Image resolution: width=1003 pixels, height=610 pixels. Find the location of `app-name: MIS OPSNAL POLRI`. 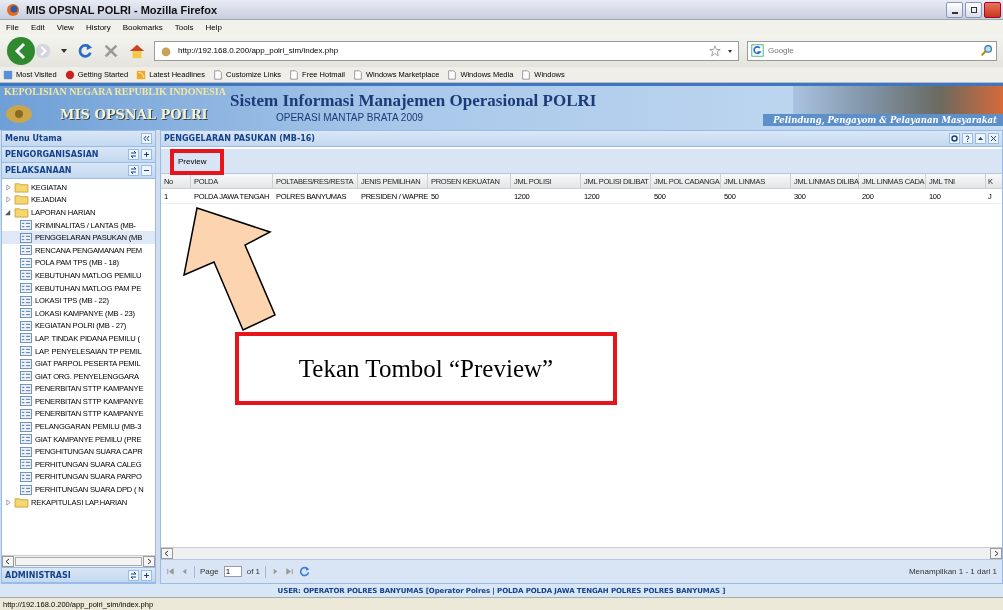

app-name: MIS OPSNAL POLRI is located at coordinates (134, 114).